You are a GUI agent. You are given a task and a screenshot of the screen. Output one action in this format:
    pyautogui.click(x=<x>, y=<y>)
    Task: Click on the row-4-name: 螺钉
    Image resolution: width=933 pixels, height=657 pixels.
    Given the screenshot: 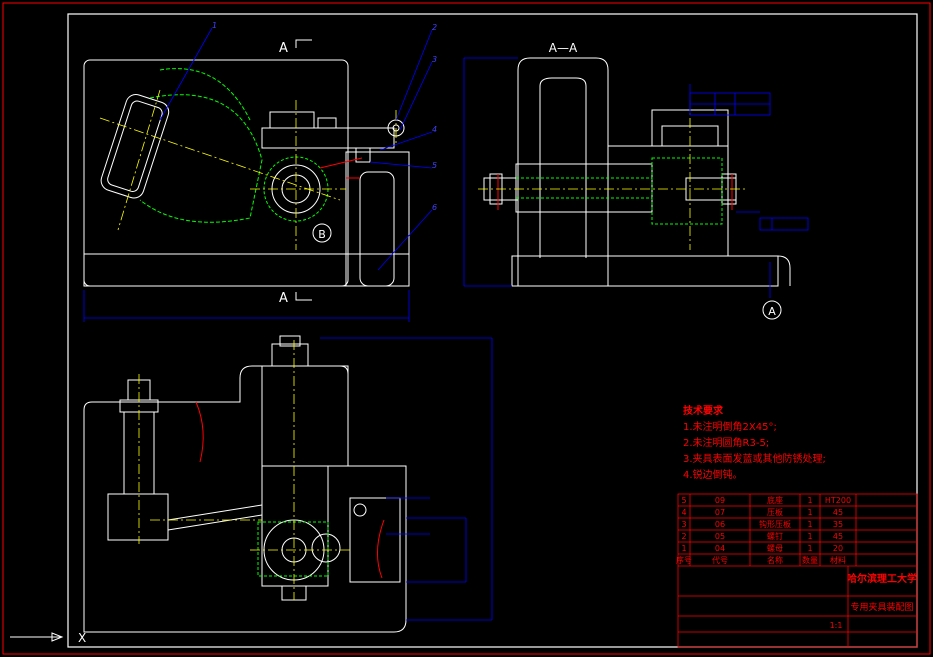 What is the action you would take?
    pyautogui.click(x=775, y=536)
    